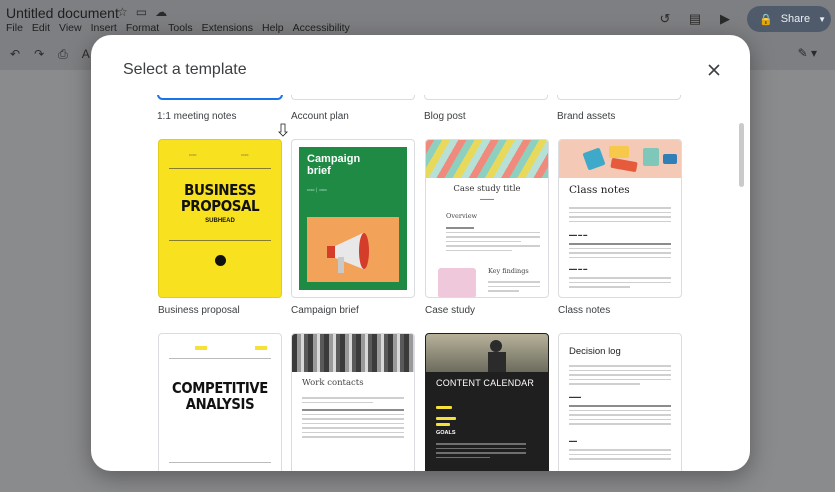 Image resolution: width=835 pixels, height=492 pixels. What do you see at coordinates (487, 402) in the screenshot?
I see `template-thumbnail: CONTENT CALENDAR GOALS` at bounding box center [487, 402].